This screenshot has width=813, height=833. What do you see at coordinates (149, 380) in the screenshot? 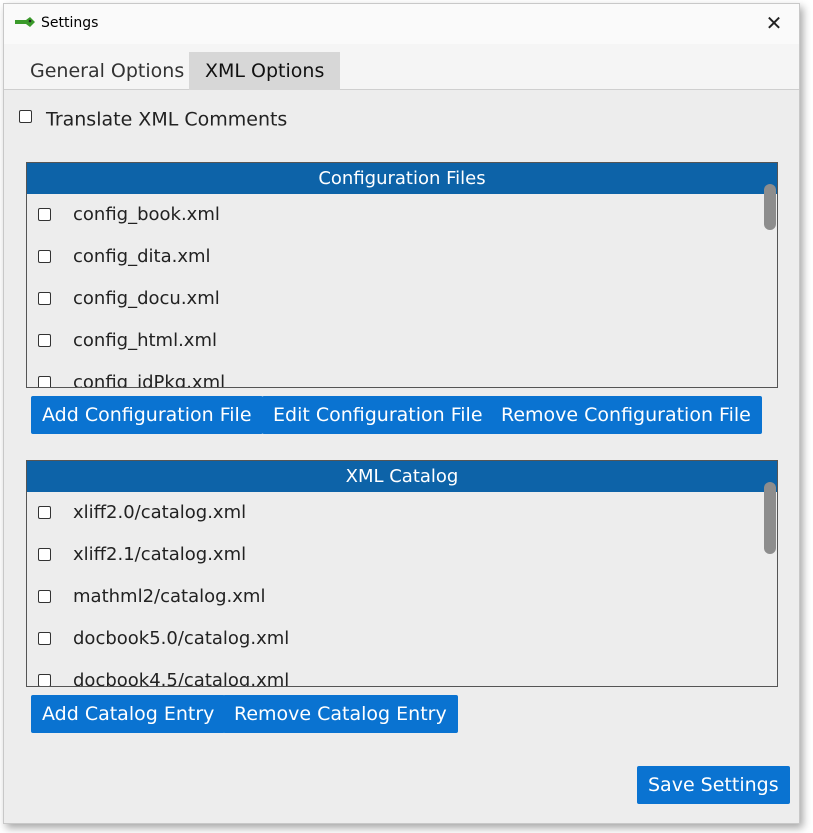
I see `item-label: config_idPkg.xml` at bounding box center [149, 380].